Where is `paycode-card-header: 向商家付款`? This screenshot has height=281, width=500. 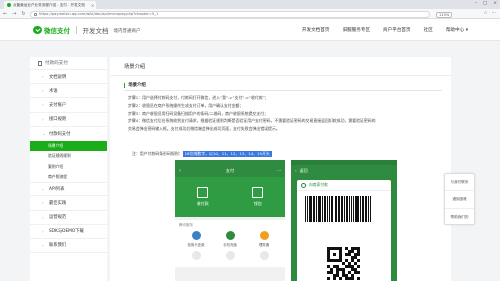
paycode-card-header: 向商家付款 is located at coordinates (344, 185).